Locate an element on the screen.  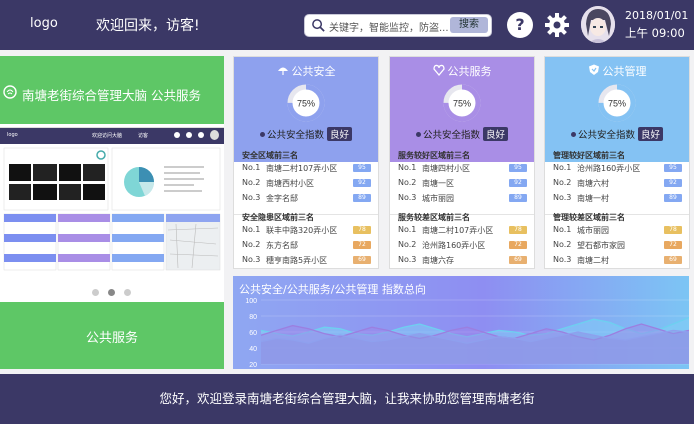
rank-row: No.1 城市丽园 78 is located at coordinates (618, 230).